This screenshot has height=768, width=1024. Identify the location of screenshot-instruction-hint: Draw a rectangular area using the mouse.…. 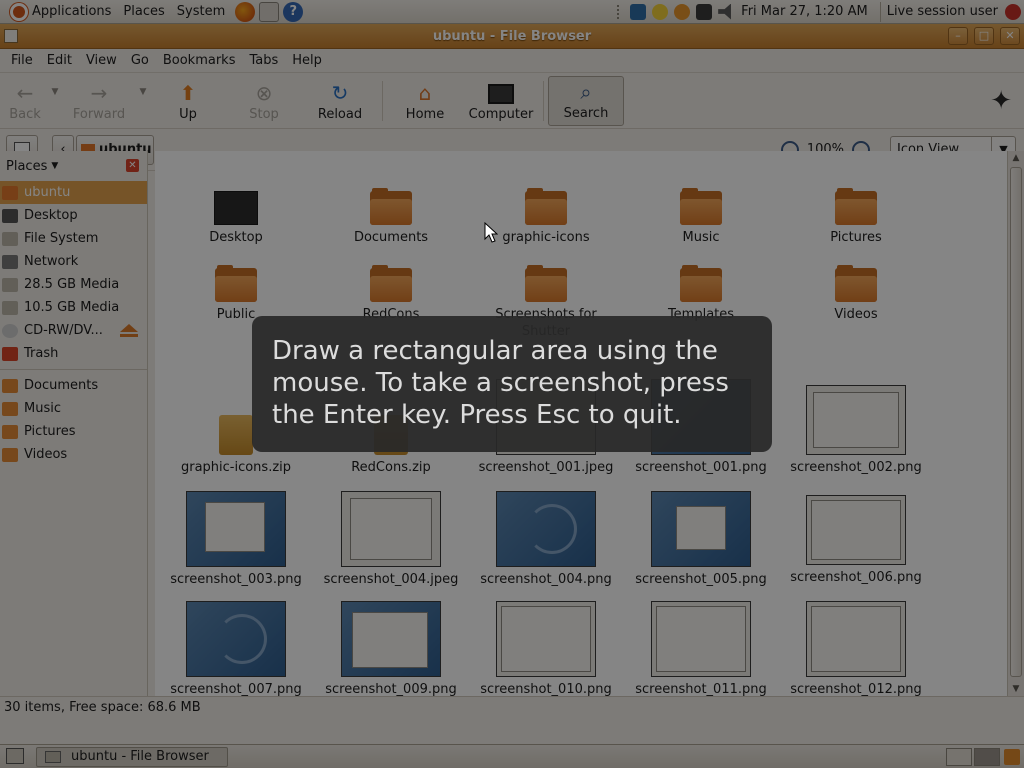
(512, 384).